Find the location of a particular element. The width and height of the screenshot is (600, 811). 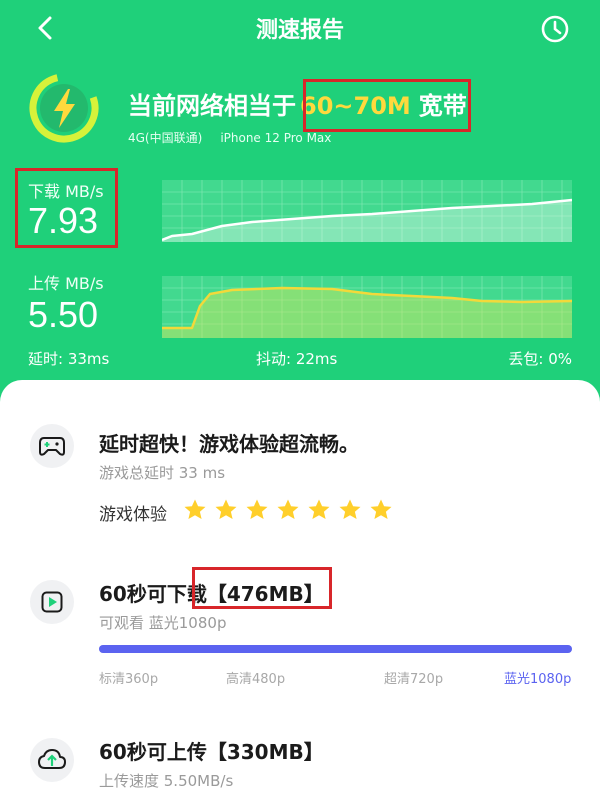

device-info: 4G(中国联通) iPhone 12 Pro Max is located at coordinates (229, 137).